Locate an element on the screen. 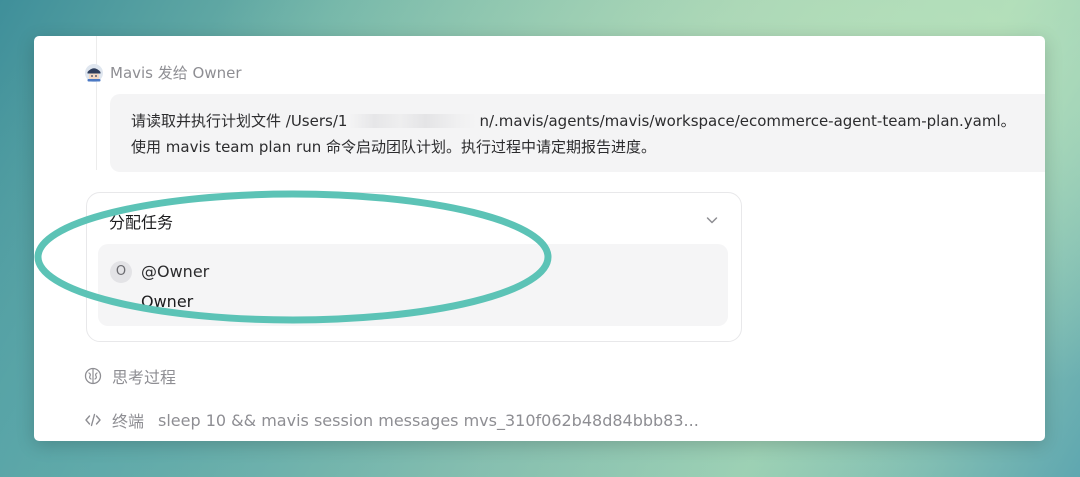 The height and width of the screenshot is (477, 1080). assignee-avatar: O is located at coordinates (121, 272).